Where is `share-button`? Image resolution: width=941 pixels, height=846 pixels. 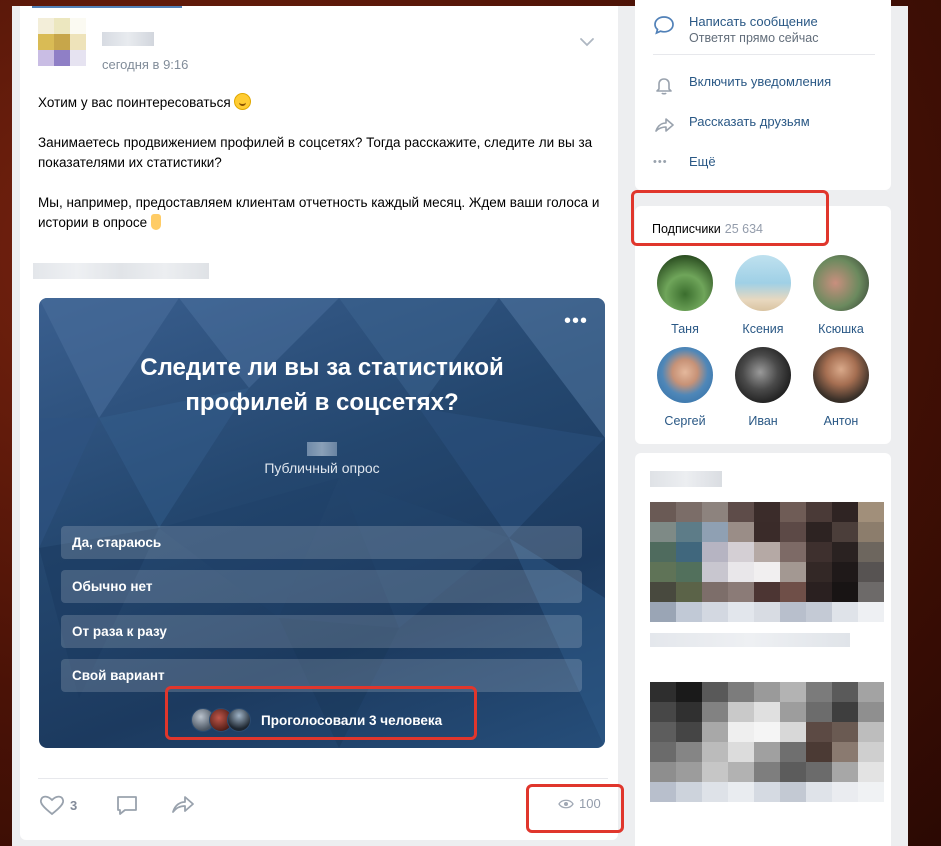
share-button is located at coordinates (183, 805).